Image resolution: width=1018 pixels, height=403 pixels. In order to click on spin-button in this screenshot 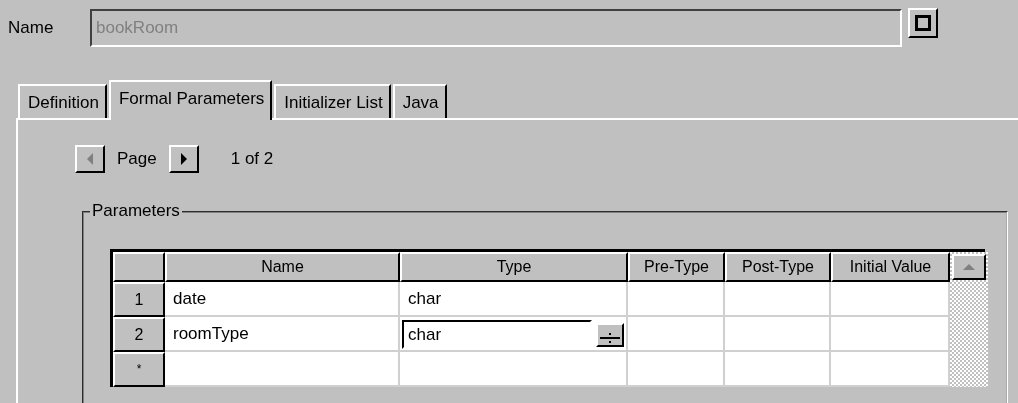, I will do `click(610, 334)`.